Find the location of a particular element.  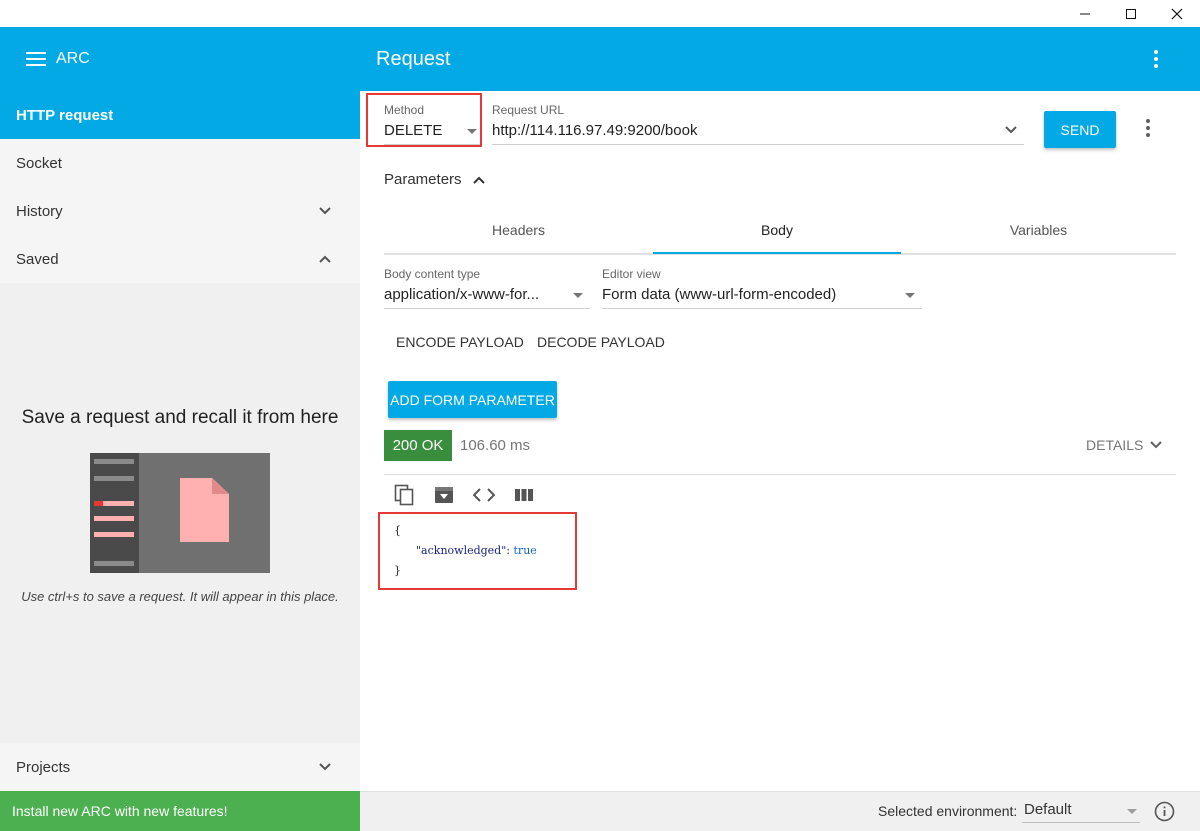

details-toggle: DETAILS is located at coordinates (1124, 445).